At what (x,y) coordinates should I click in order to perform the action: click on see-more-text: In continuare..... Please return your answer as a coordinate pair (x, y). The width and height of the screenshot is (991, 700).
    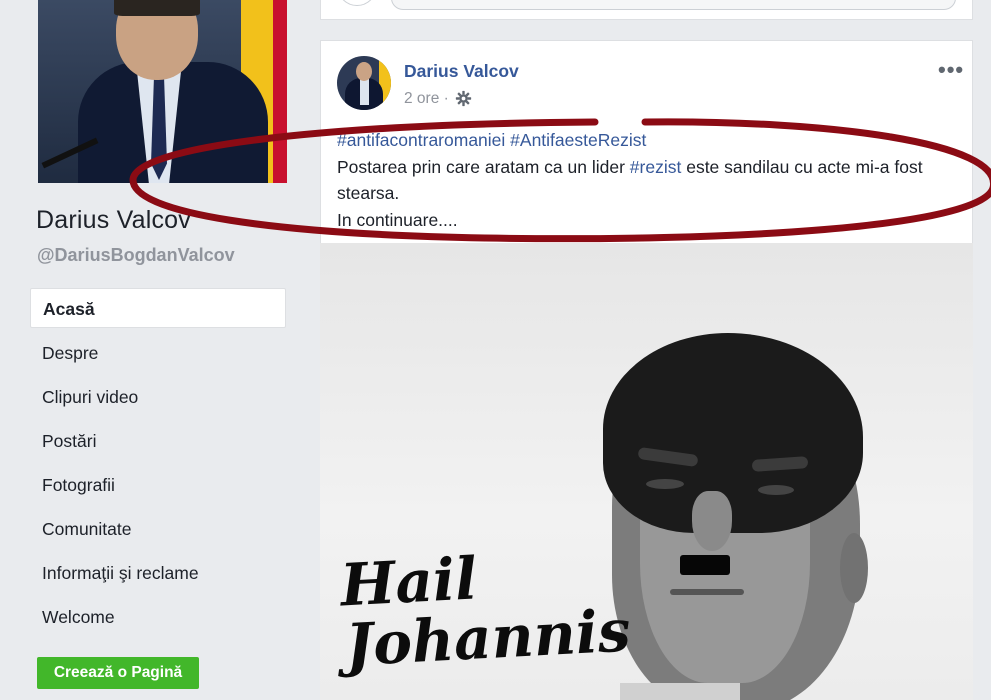
    Looking at the image, I should click on (397, 219).